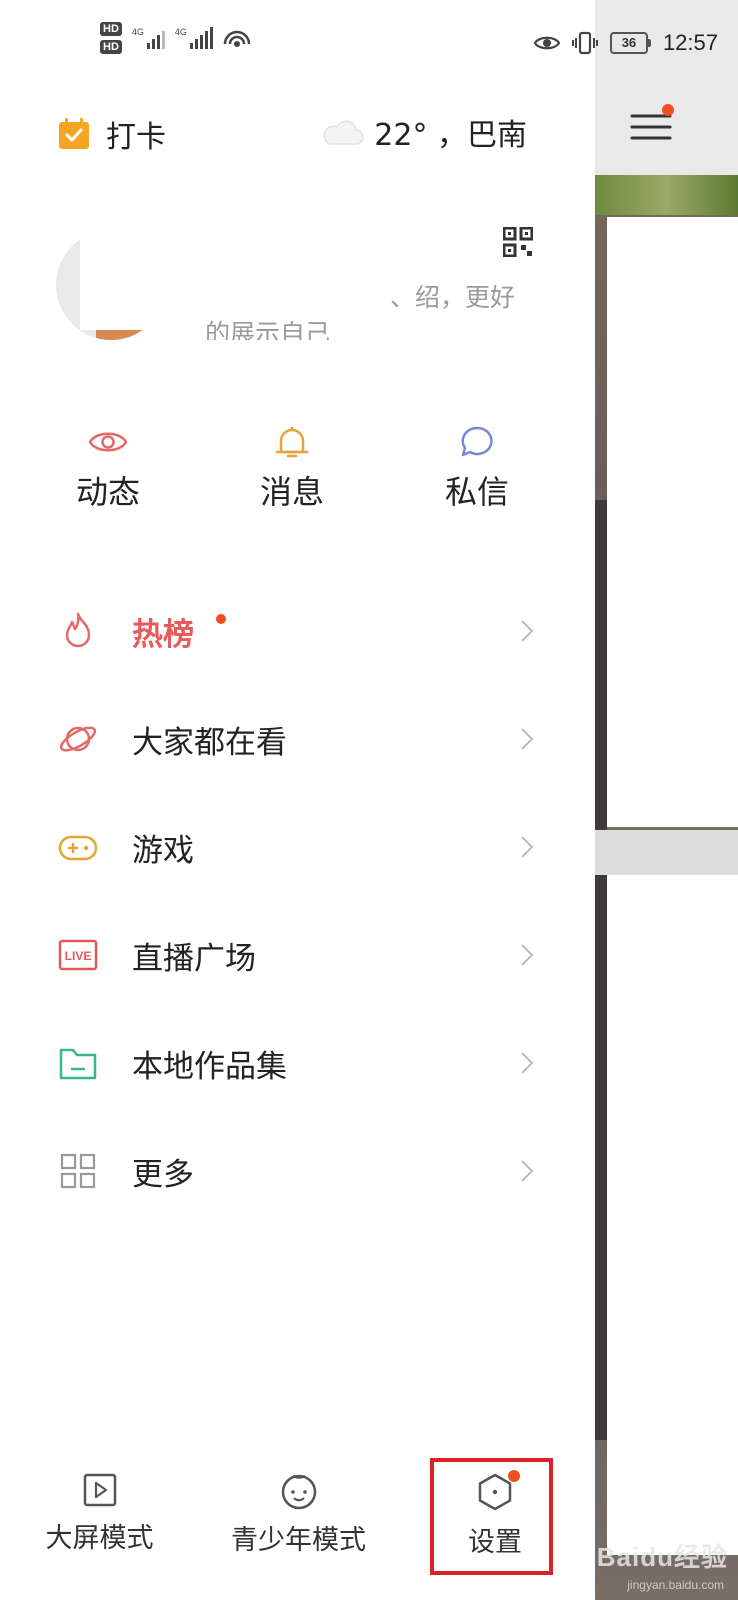 The height and width of the screenshot is (1600, 738). Describe the element at coordinates (476, 492) in the screenshot. I see `quick-action-label: 私信` at that location.